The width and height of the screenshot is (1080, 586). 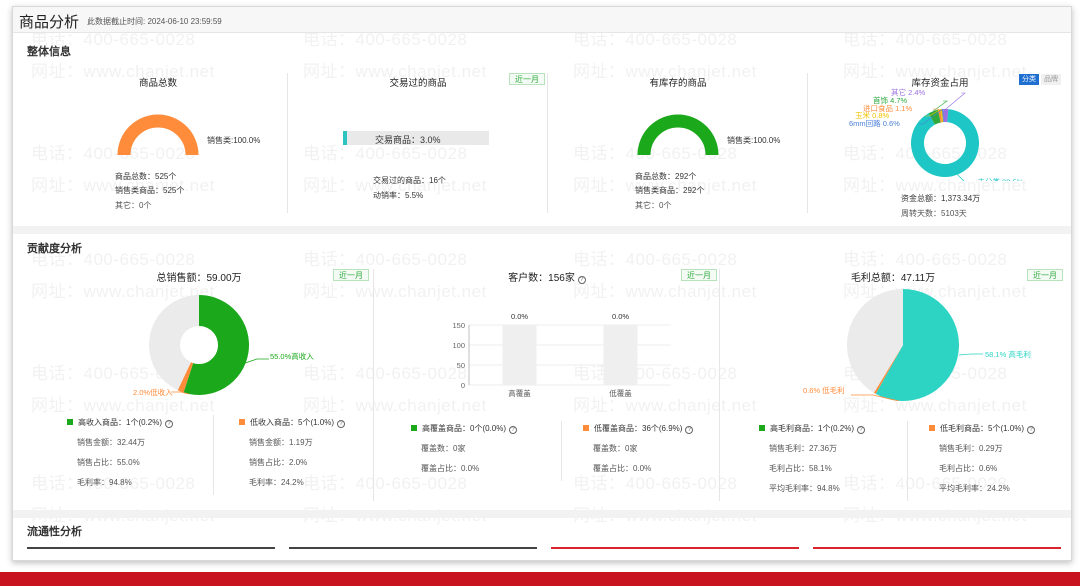 I want to click on high-coverage-share: 覆盖占比：0.0%, so click(x=450, y=468).